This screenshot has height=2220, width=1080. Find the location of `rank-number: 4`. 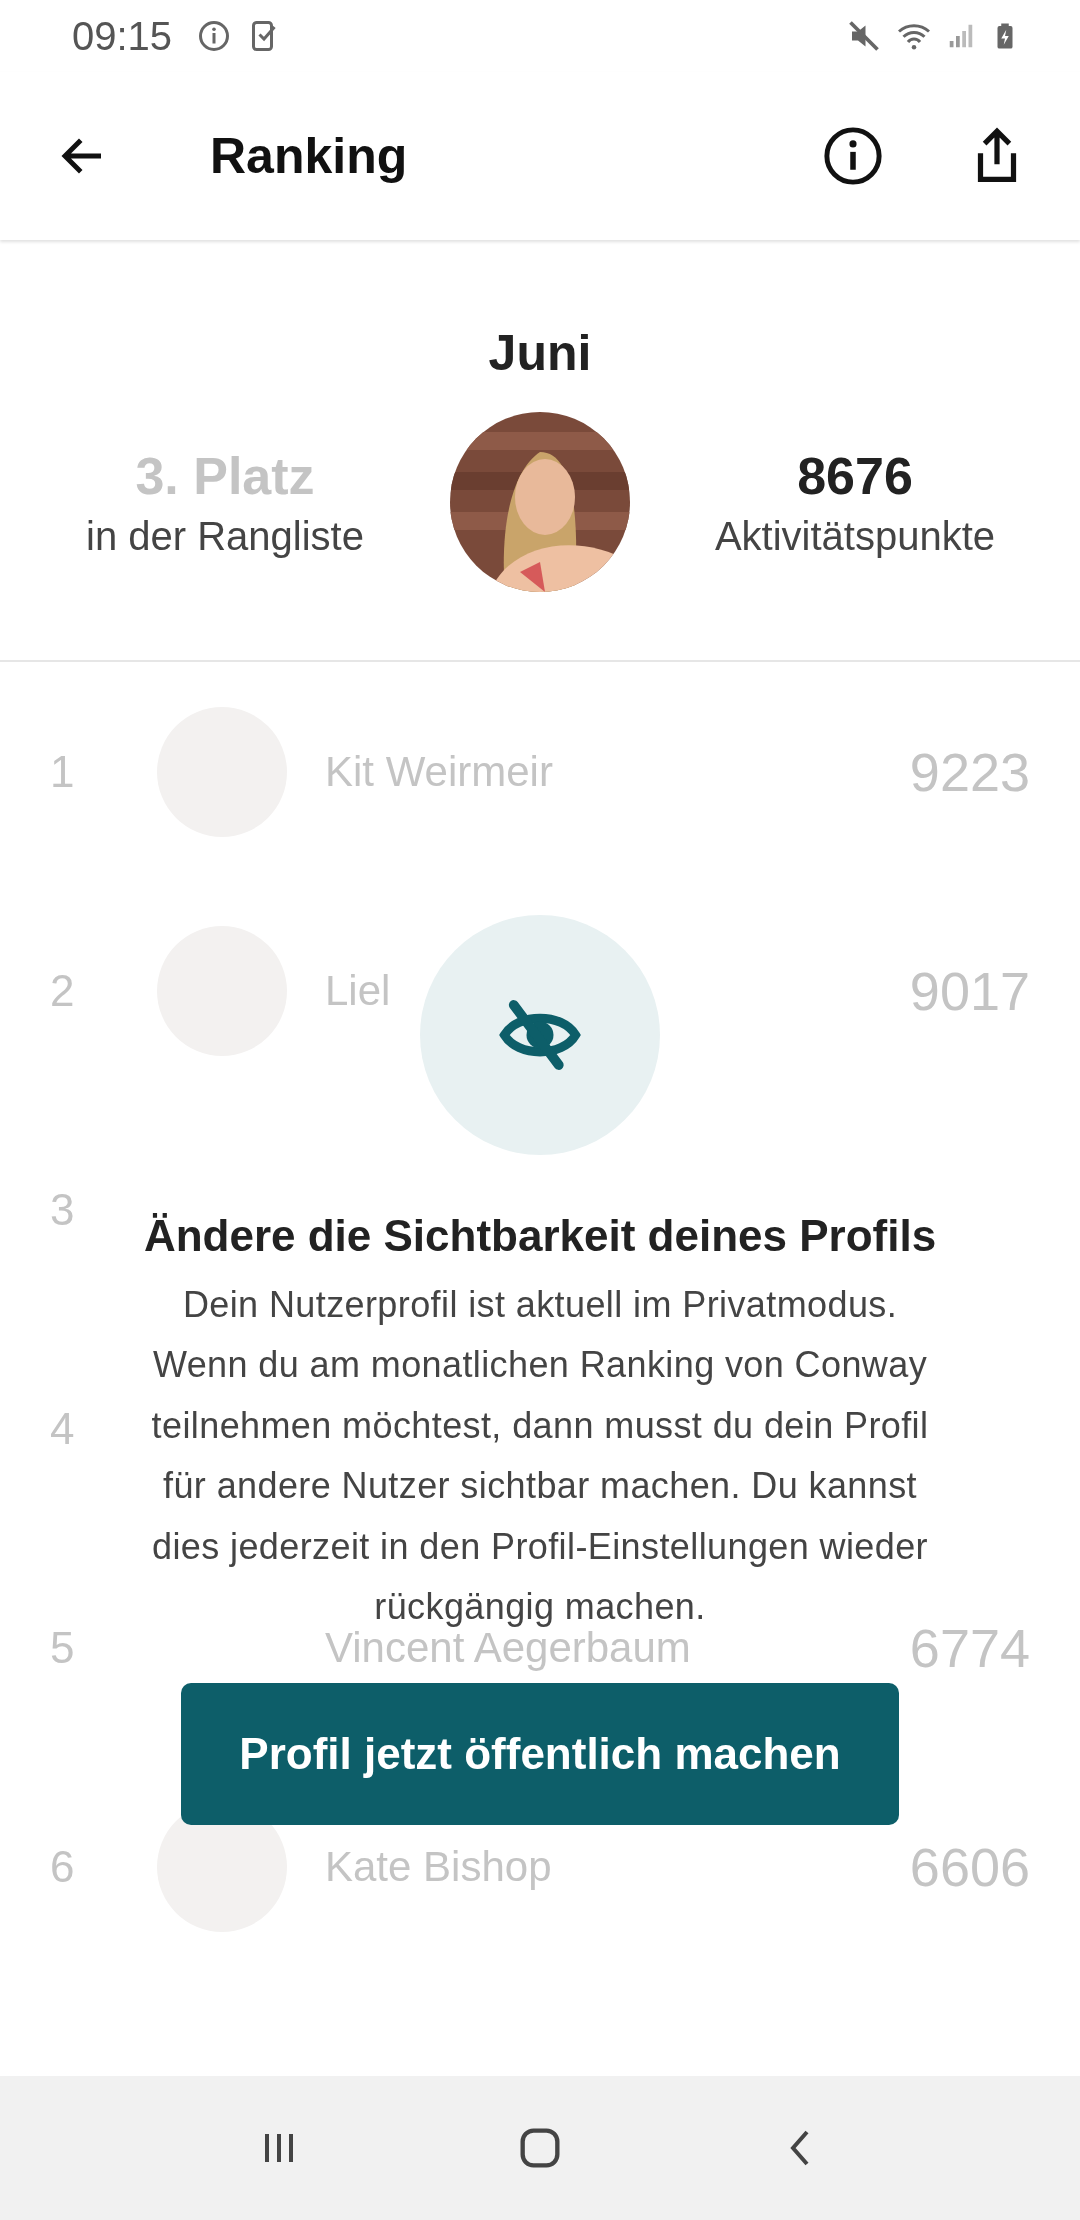

rank-number: 4 is located at coordinates (63, 1428).